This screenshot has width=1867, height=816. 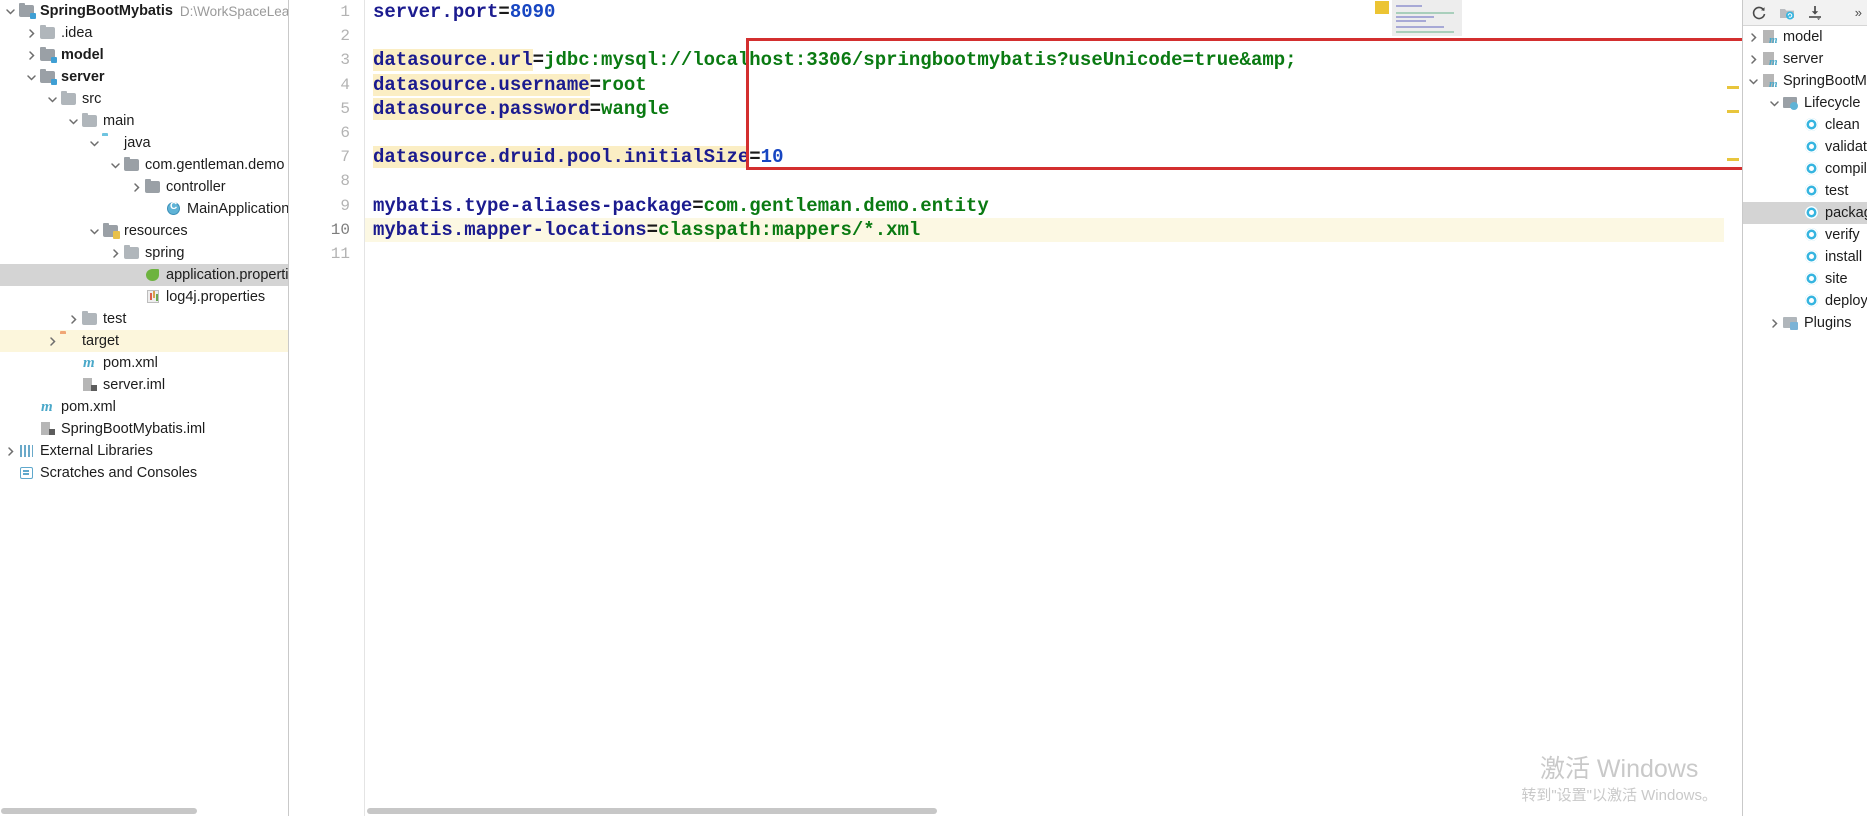 I want to click on editor-top-warning-stripe, so click(x=1382, y=7).